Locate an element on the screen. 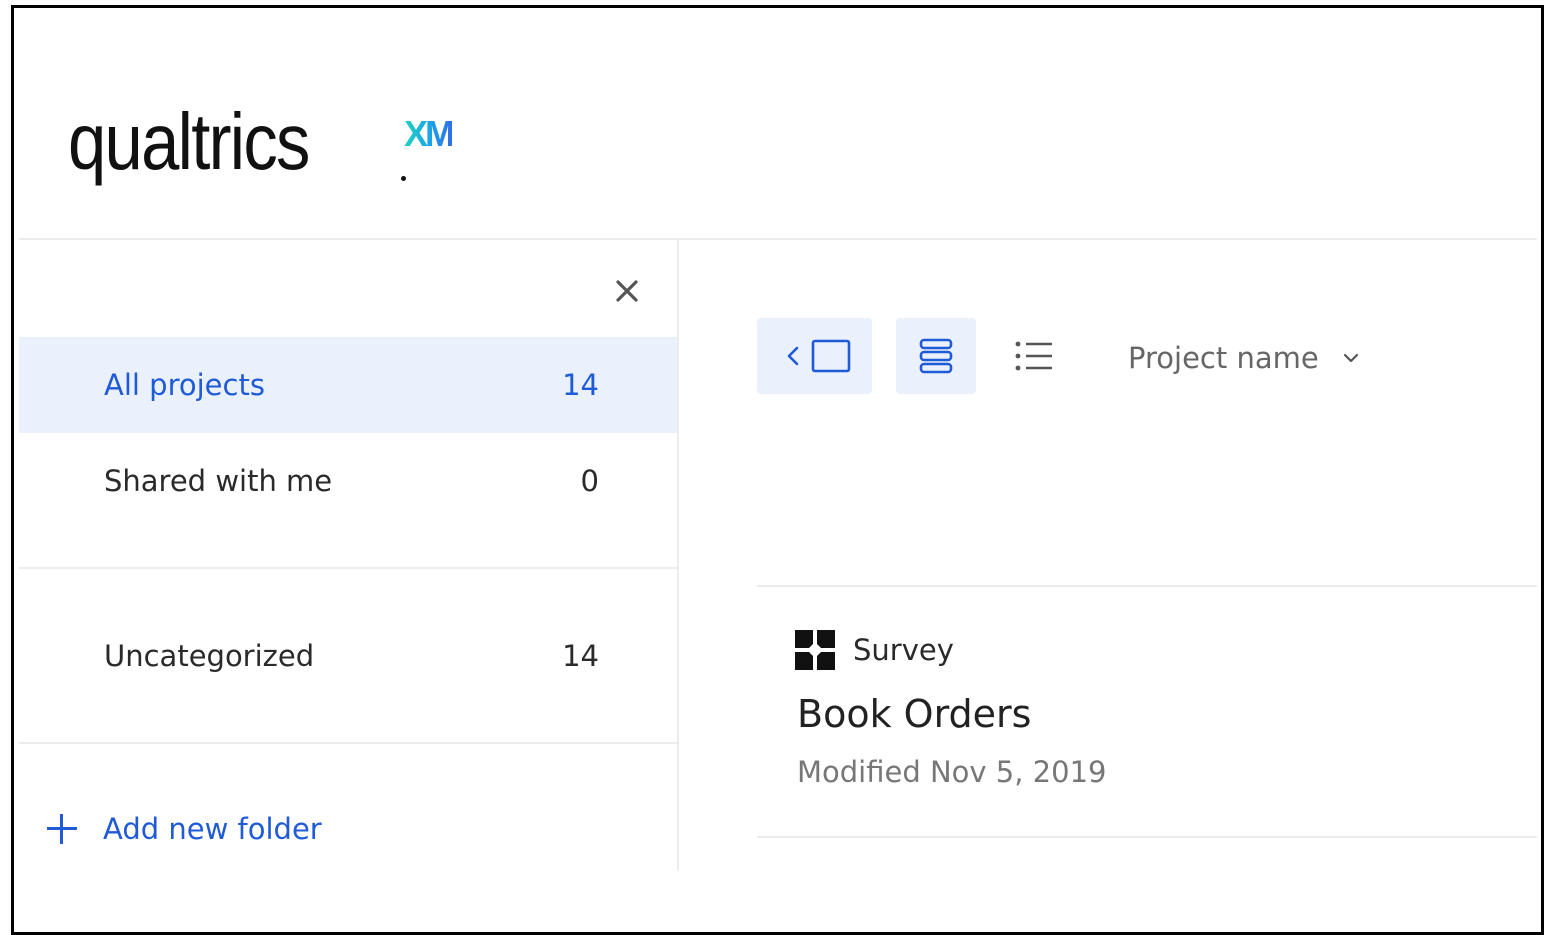 This screenshot has height=935, width=1544. sort-label: Project name is located at coordinates (1223, 358).